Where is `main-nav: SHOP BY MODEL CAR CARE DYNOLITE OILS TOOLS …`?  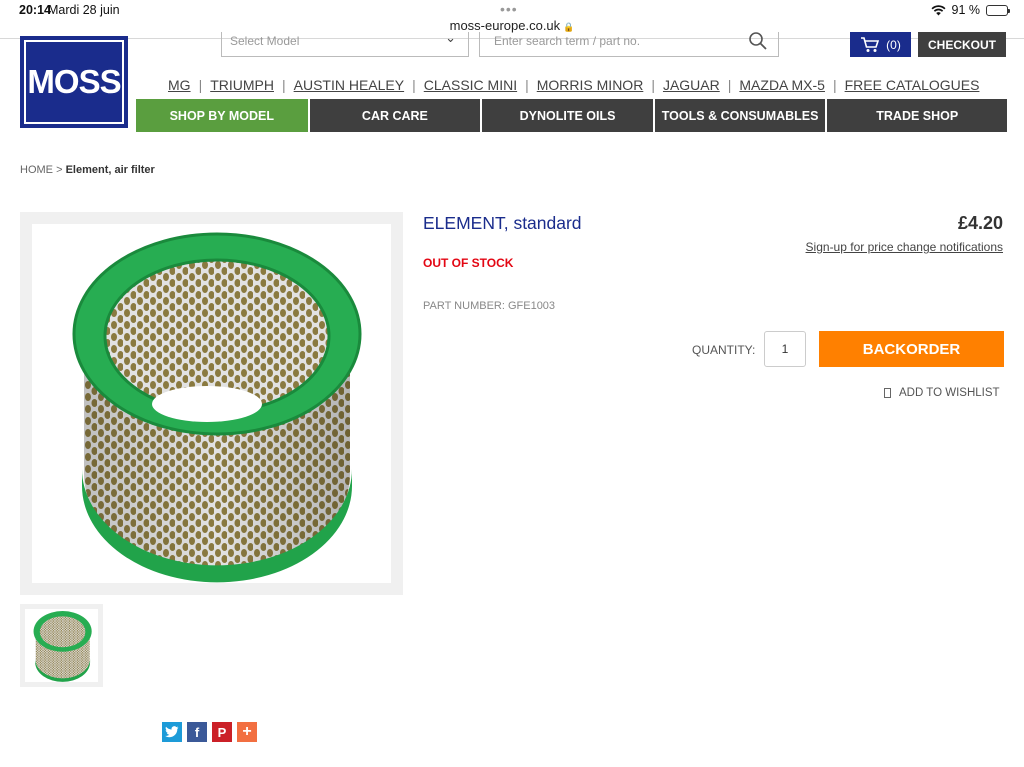
main-nav: SHOP BY MODEL CAR CARE DYNOLITE OILS TOOLS … is located at coordinates (572, 115).